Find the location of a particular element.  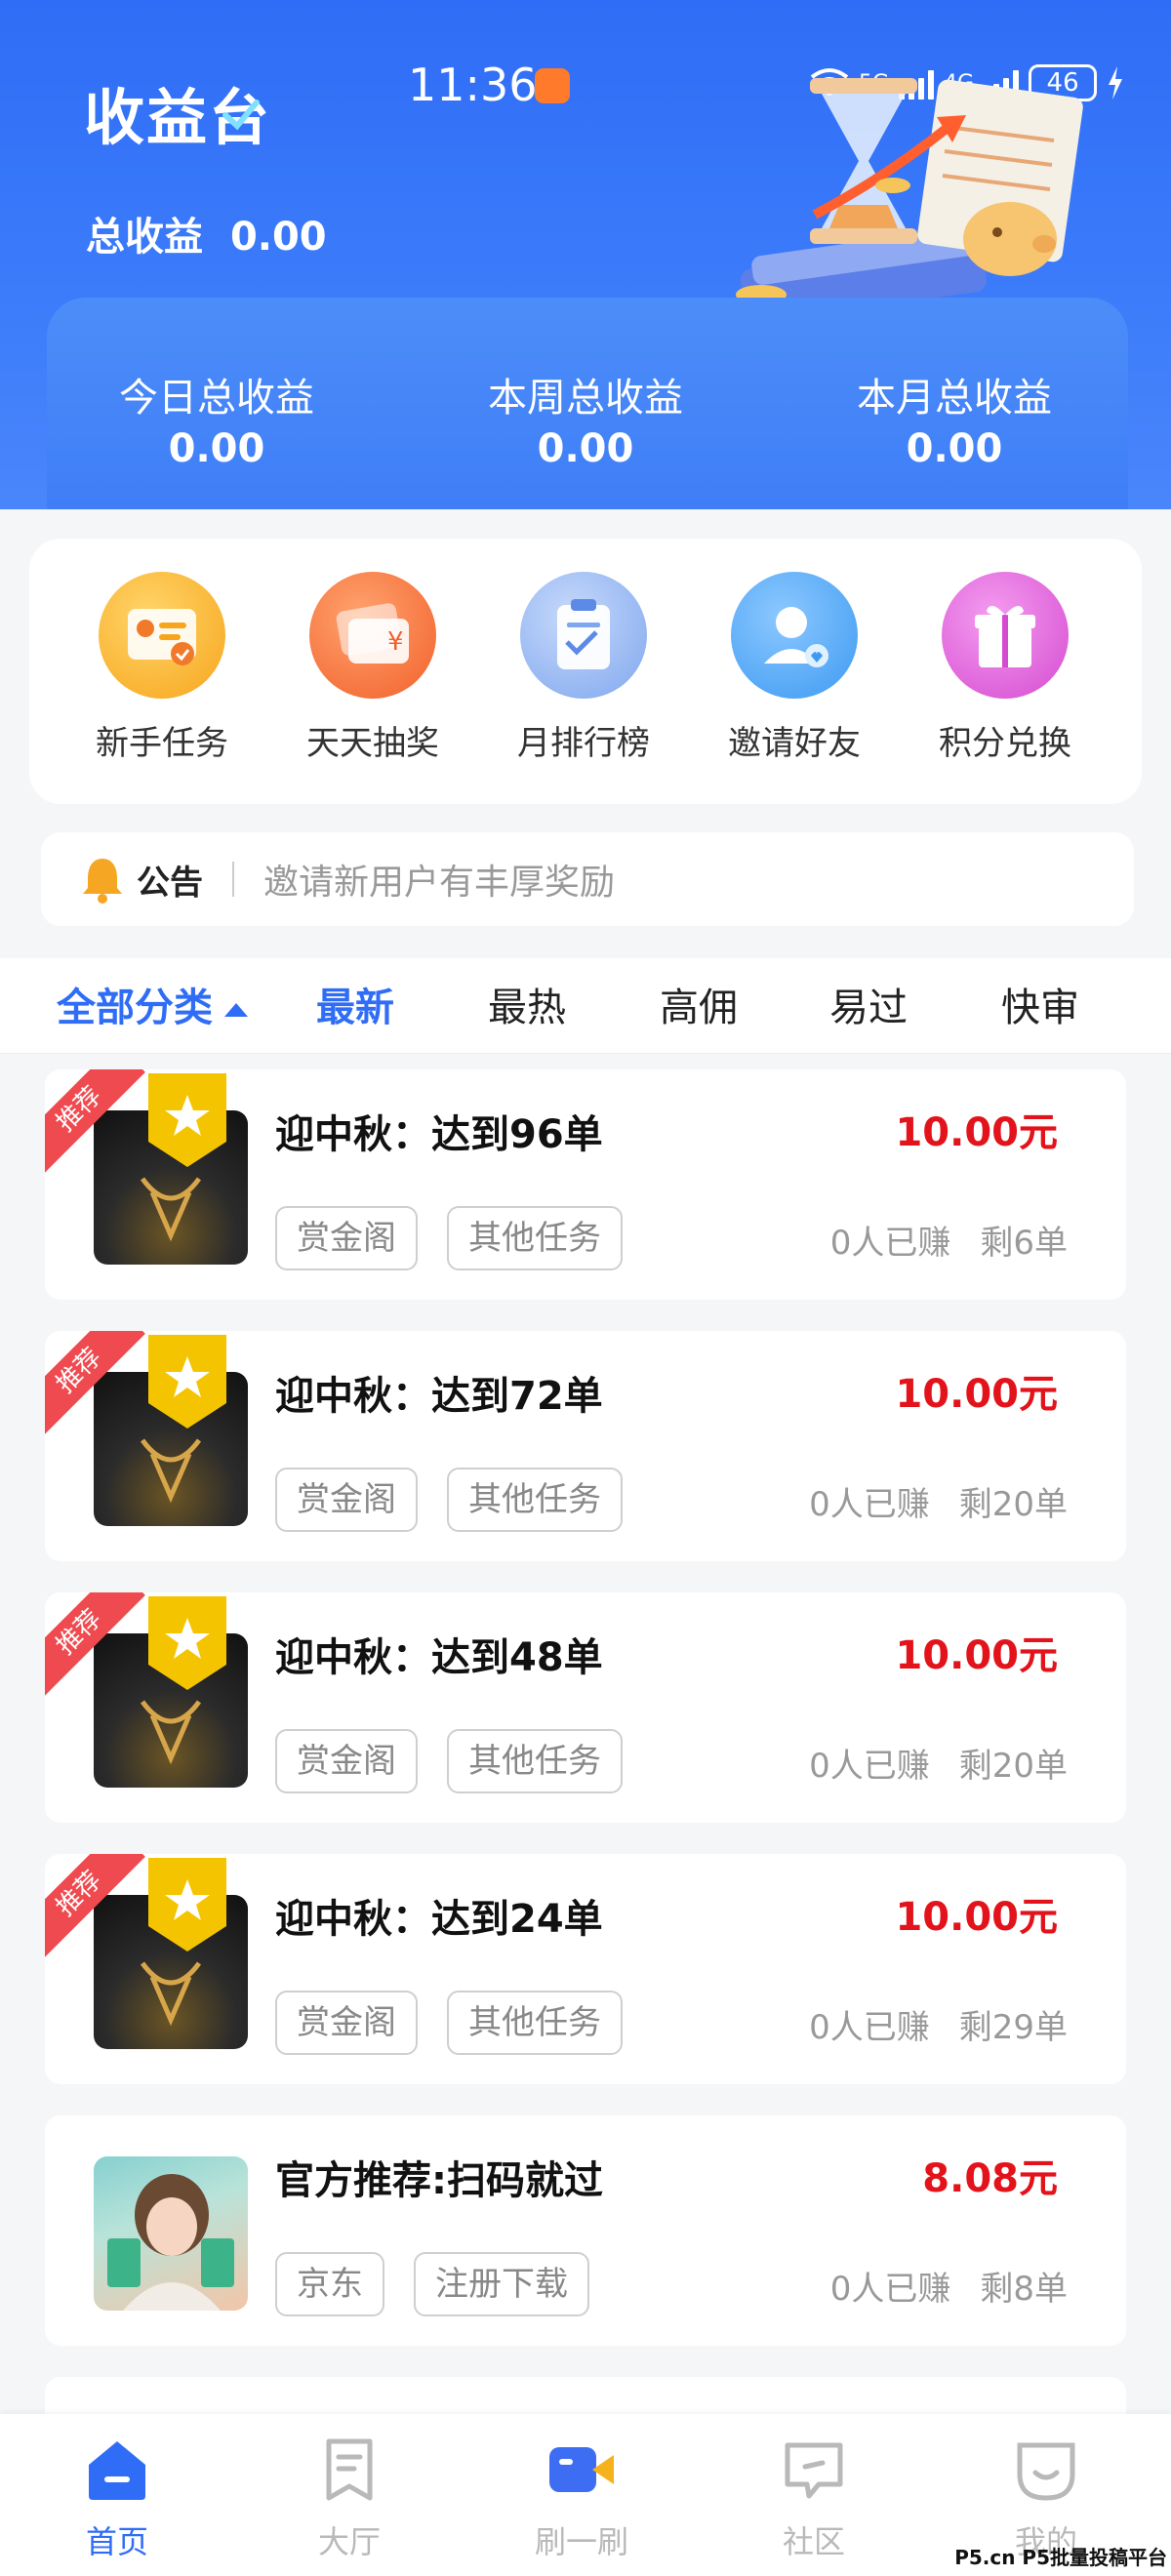

quick-action-label: 天天抽奖 is located at coordinates (372, 743).